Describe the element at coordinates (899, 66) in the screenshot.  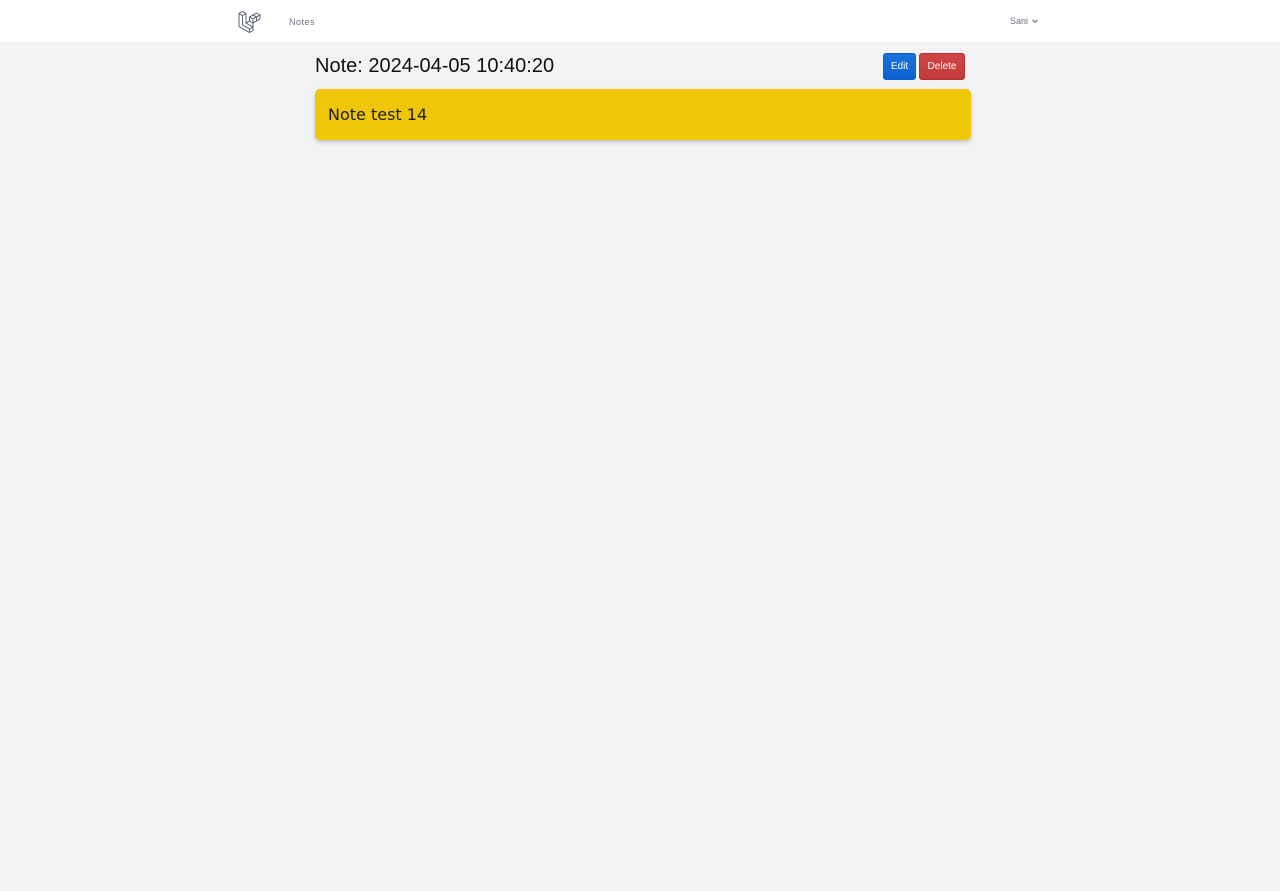
I see `edit-button: Edit` at that location.